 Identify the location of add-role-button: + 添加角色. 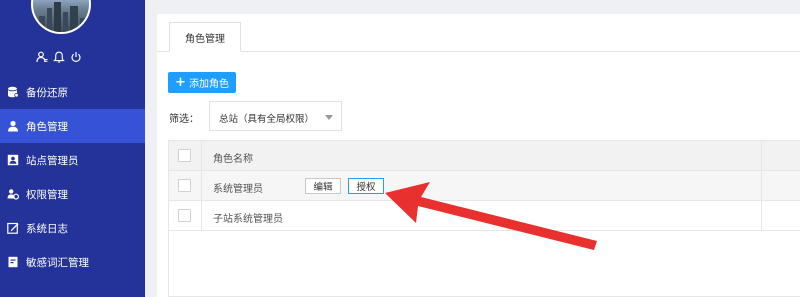
(202, 82).